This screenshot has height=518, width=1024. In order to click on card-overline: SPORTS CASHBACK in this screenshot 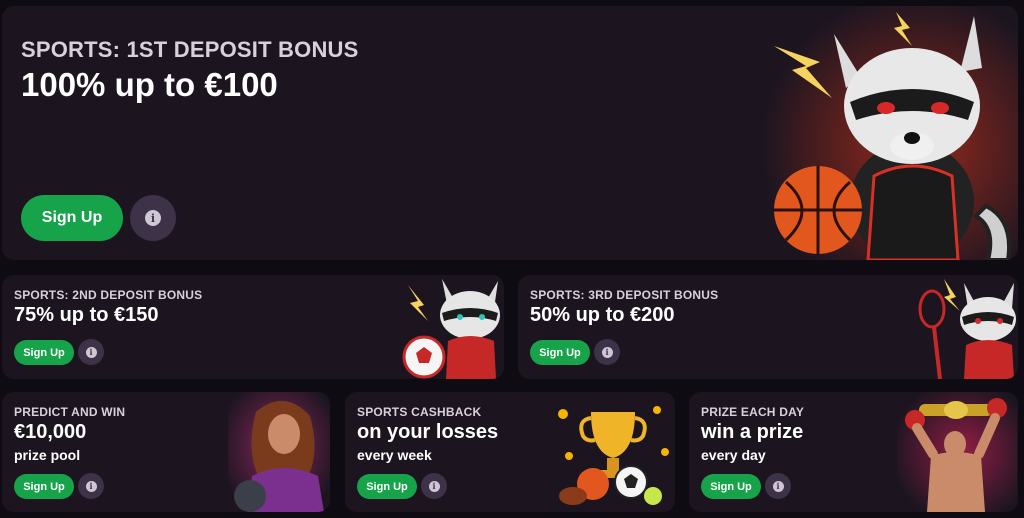, I will do `click(419, 412)`.